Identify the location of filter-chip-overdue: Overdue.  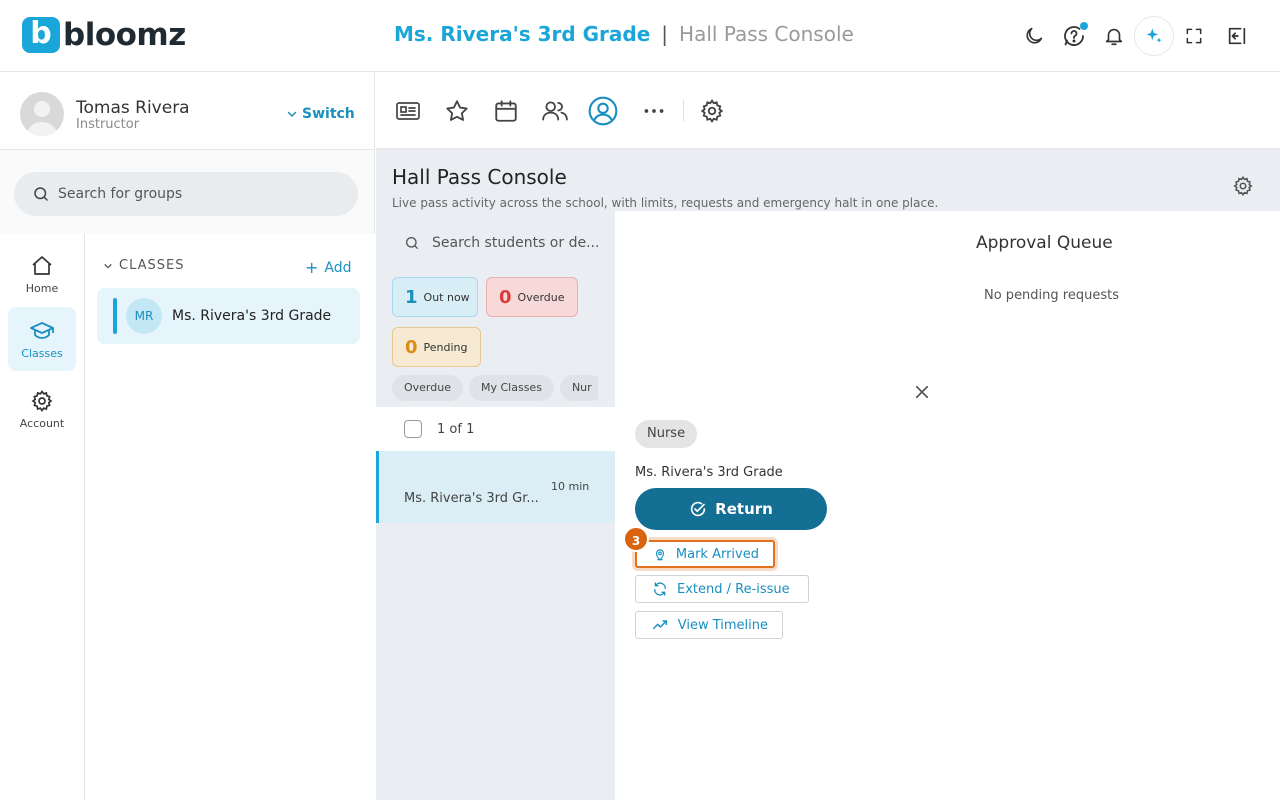
(427, 388).